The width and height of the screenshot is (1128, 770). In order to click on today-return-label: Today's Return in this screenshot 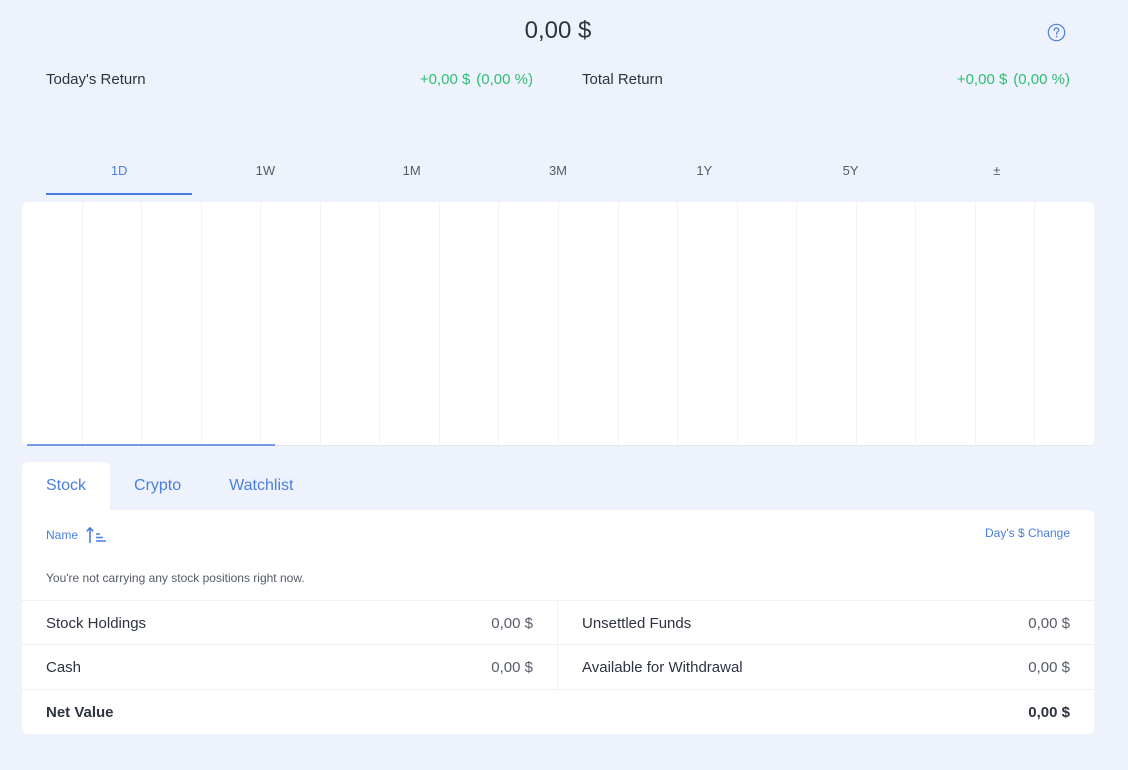, I will do `click(96, 79)`.